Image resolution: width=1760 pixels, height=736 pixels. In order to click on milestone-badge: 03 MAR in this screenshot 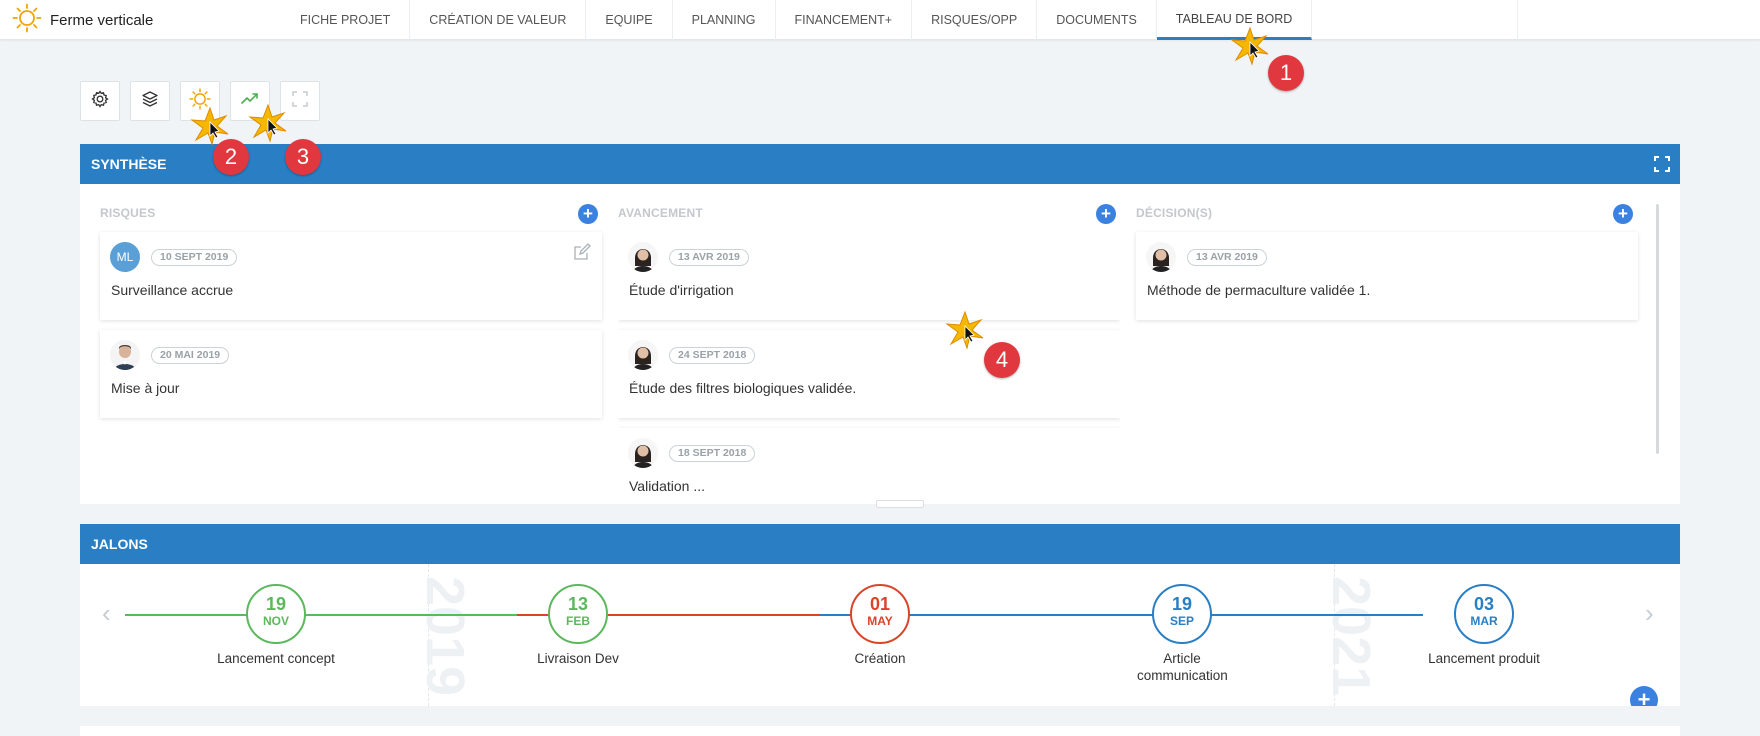, I will do `click(1484, 614)`.